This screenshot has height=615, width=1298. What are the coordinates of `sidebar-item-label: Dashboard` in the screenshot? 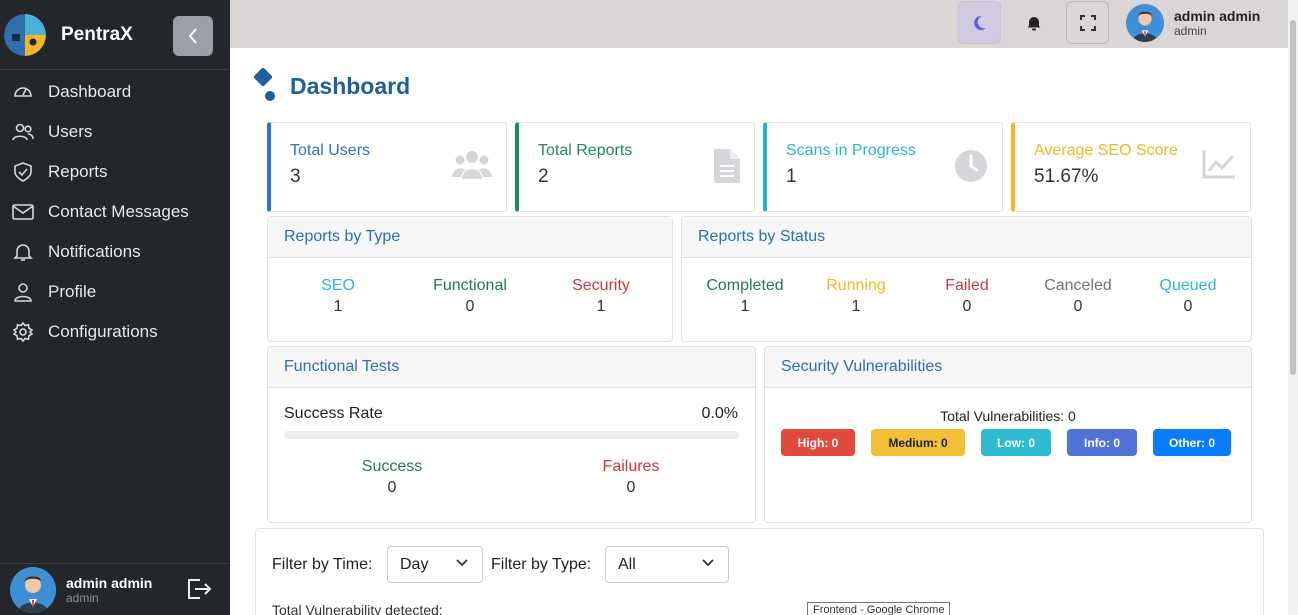 It's located at (90, 91).